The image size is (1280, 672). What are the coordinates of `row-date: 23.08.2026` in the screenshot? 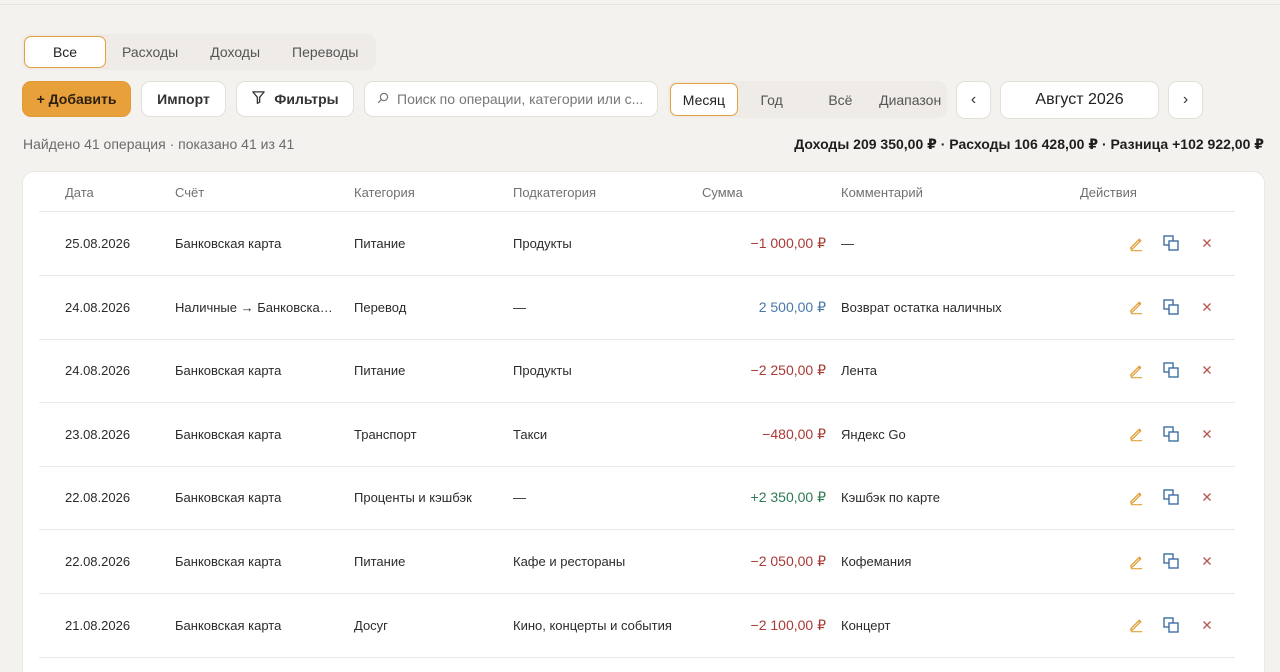 It's located at (98, 434).